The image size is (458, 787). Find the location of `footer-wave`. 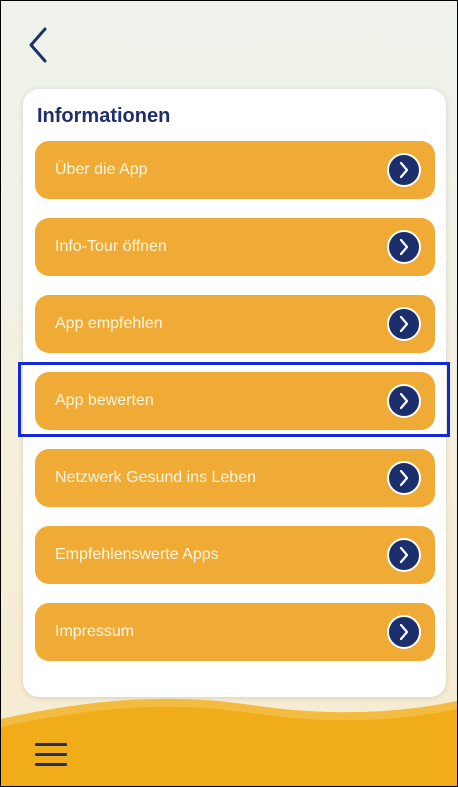

footer-wave is located at coordinates (229, 742).